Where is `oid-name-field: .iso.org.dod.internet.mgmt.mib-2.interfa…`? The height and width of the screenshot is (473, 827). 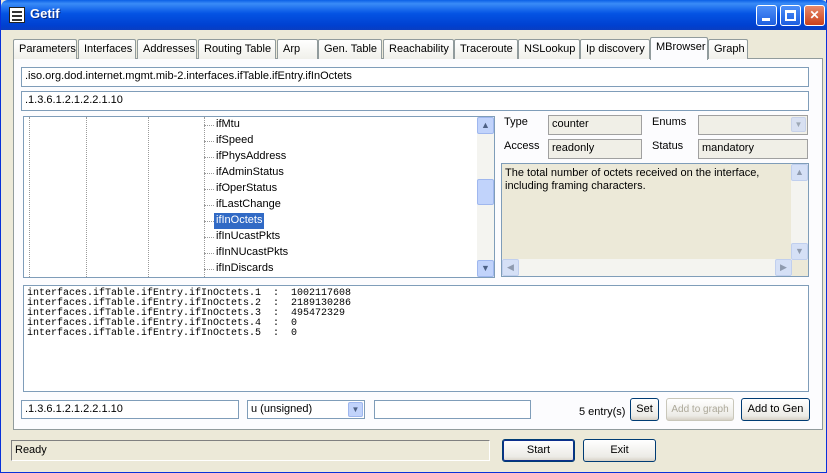
oid-name-field: .iso.org.dod.internet.mgmt.mib-2.interfa… is located at coordinates (415, 77).